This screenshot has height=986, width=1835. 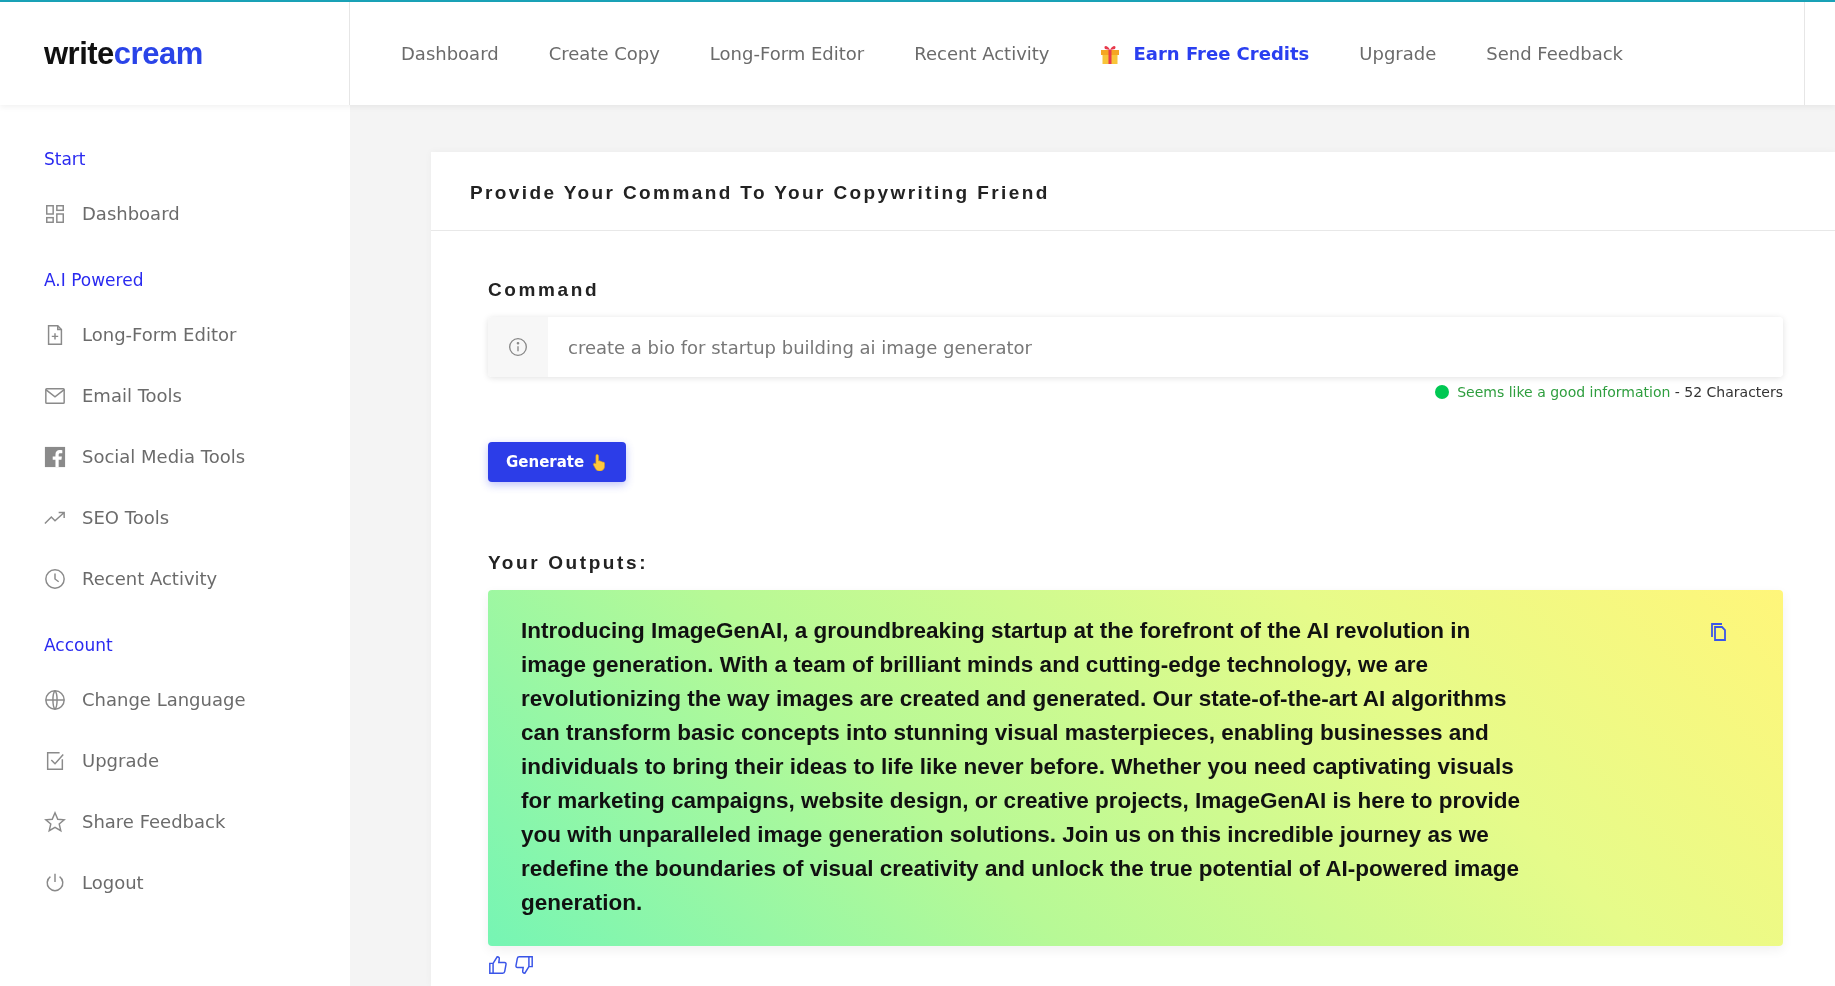 I want to click on sidebar-section-title: Account, so click(x=79, y=645).